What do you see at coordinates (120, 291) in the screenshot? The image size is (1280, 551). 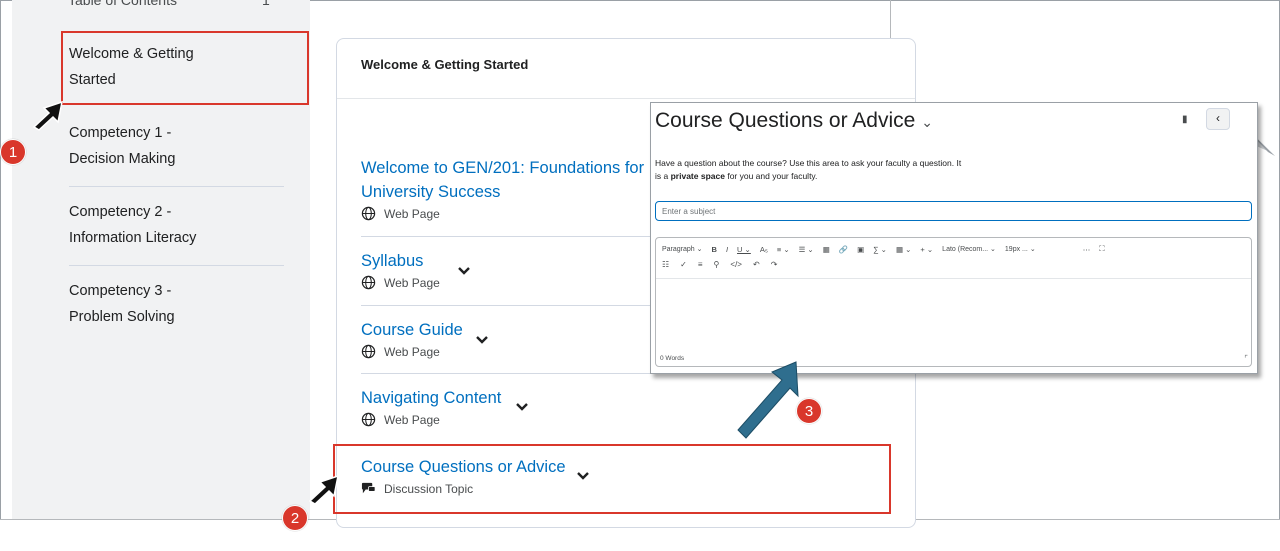 I see `sidebar-item-label: Competency 3 -` at bounding box center [120, 291].